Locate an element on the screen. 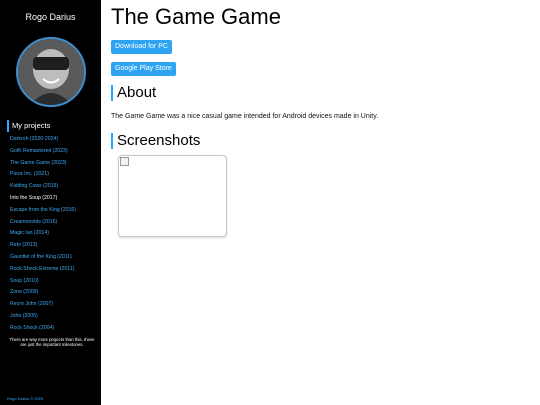  project-link: Escape from the King (2016) is located at coordinates (43, 211).